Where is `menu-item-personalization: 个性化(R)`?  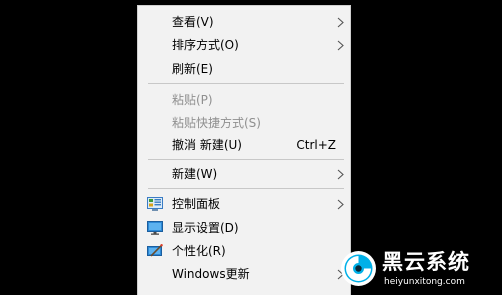 menu-item-personalization: 个性化(R) is located at coordinates (244, 251).